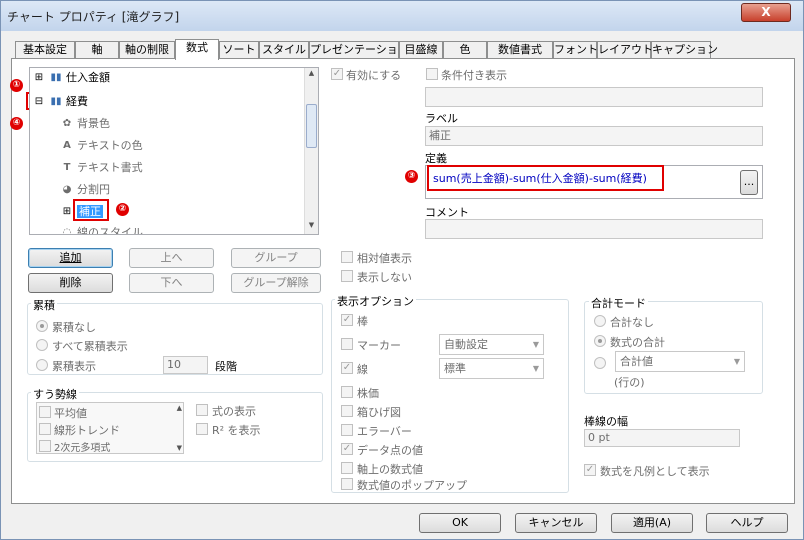  What do you see at coordinates (766, 12) in the screenshot?
I see `close-button: X` at bounding box center [766, 12].